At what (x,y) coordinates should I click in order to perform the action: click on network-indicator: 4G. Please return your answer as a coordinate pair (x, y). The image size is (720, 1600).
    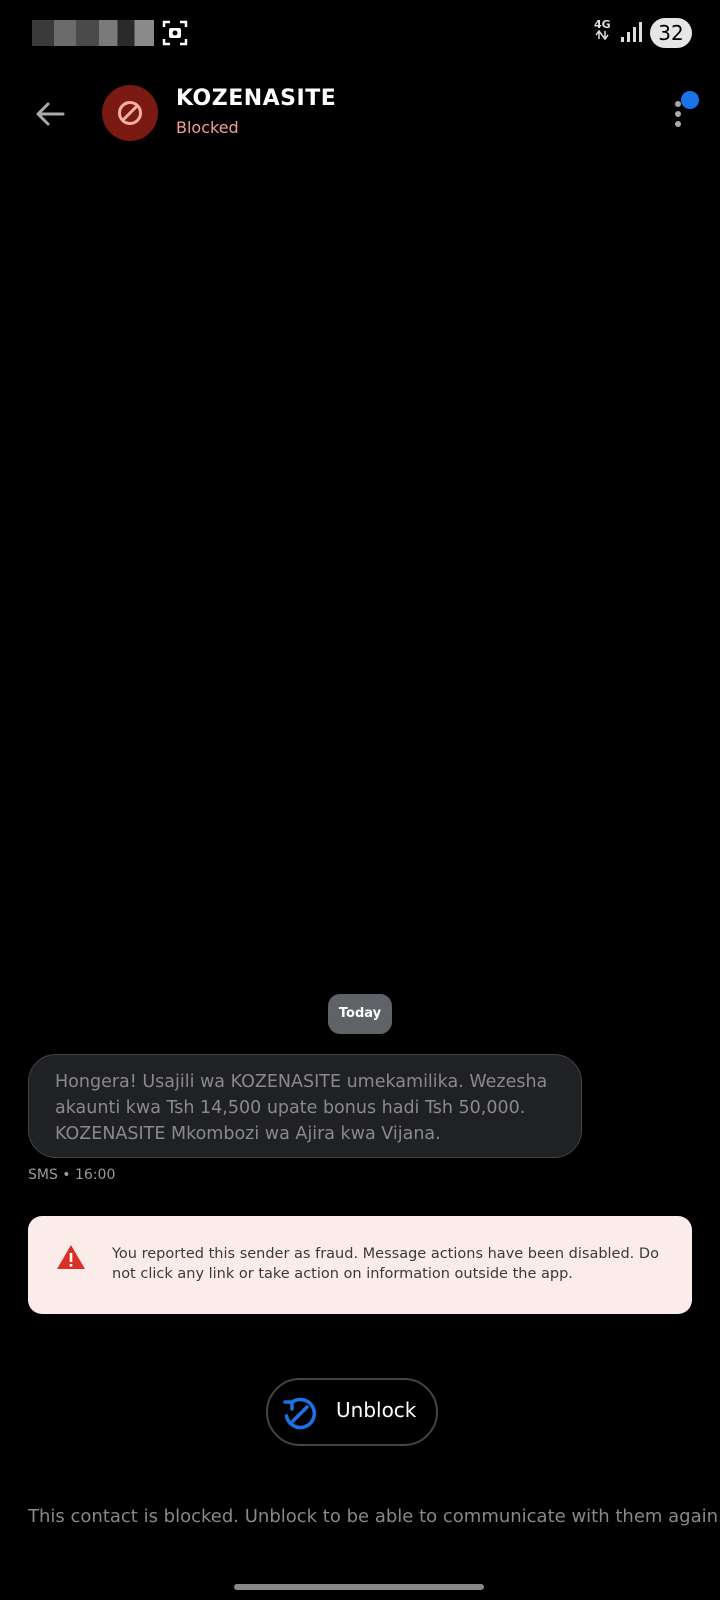
    Looking at the image, I should click on (602, 30).